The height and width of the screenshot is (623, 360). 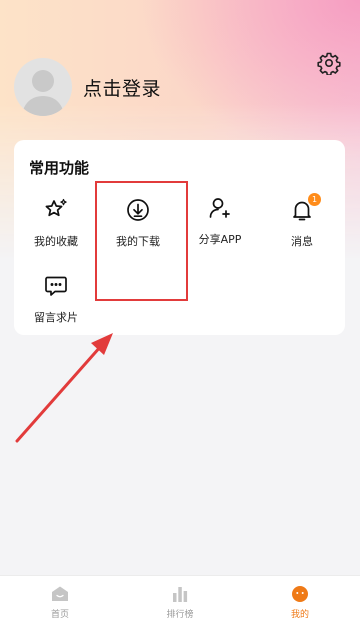 I want to click on gear-icon, so click(x=329, y=64).